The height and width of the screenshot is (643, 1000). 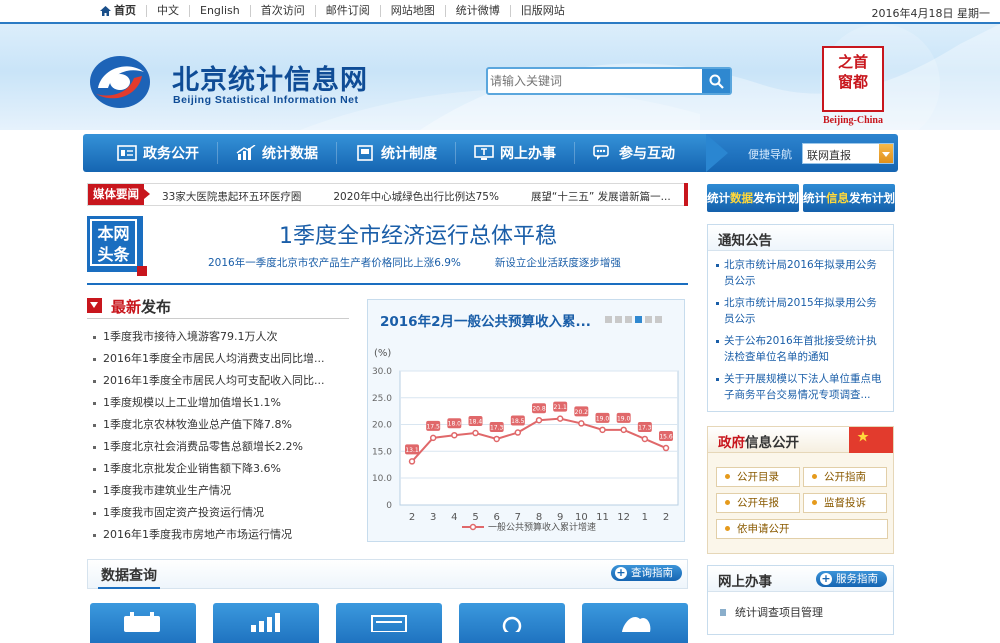 I want to click on link-chinese: 中文, so click(x=168, y=11).